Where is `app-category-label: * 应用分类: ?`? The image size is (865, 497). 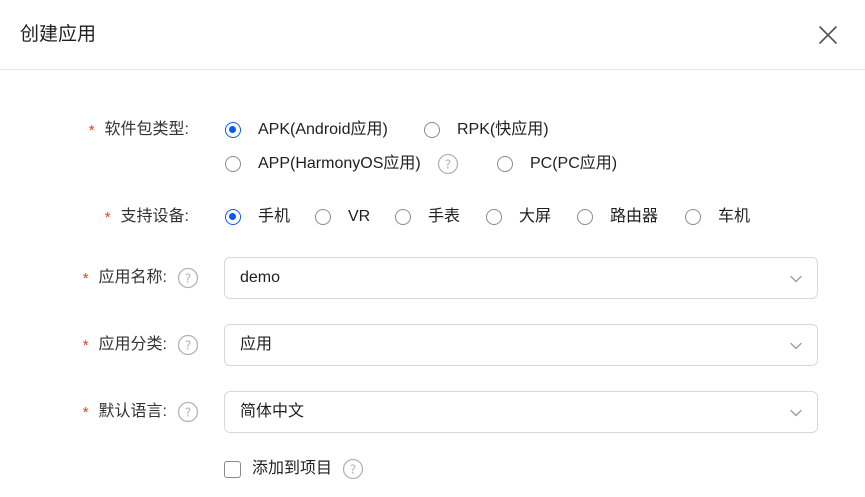 app-category-label: * 应用分类: ? is located at coordinates (141, 345).